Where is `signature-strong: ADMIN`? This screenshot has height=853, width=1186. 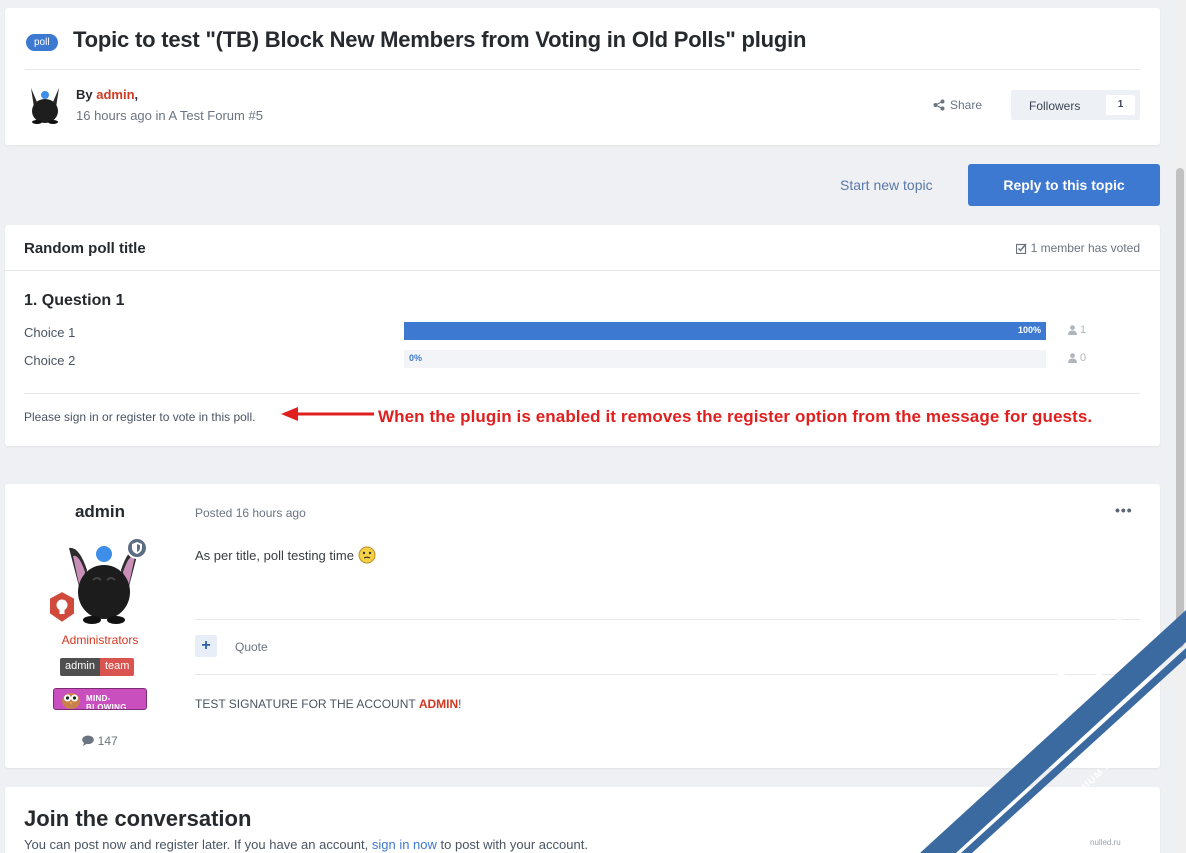 signature-strong: ADMIN is located at coordinates (438, 704).